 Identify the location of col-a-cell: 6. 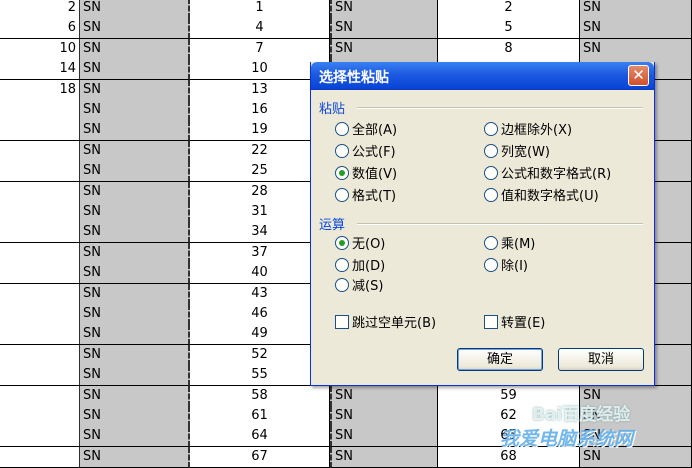
(40, 29).